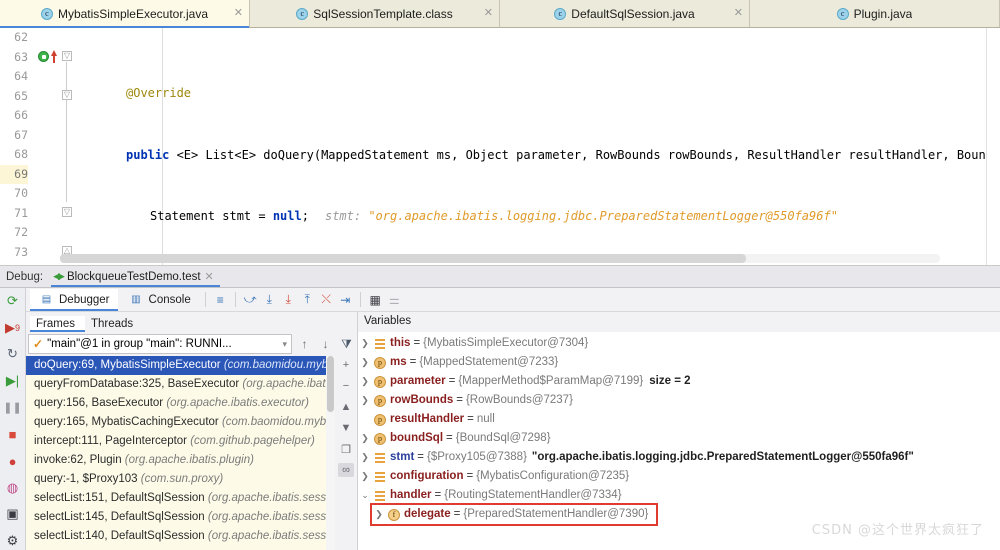  What do you see at coordinates (250, 299) in the screenshot?
I see `step-over-icon: ⤻` at bounding box center [250, 299].